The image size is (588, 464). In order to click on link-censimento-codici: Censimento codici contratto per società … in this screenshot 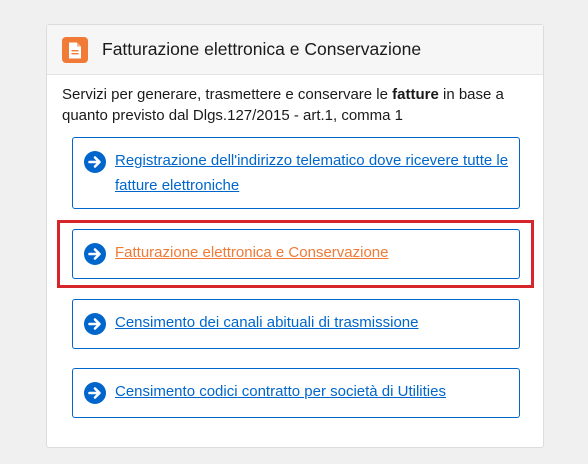, I will do `click(296, 393)`.